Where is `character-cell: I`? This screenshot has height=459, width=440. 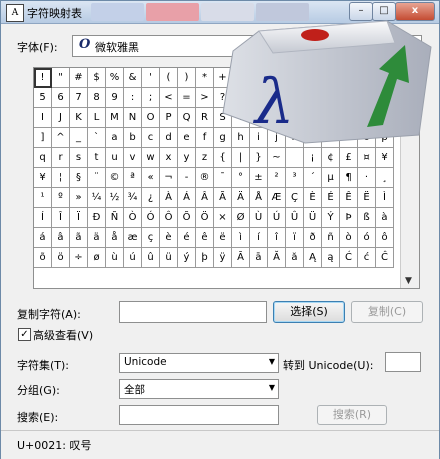
character-cell: I is located at coordinates (43, 118).